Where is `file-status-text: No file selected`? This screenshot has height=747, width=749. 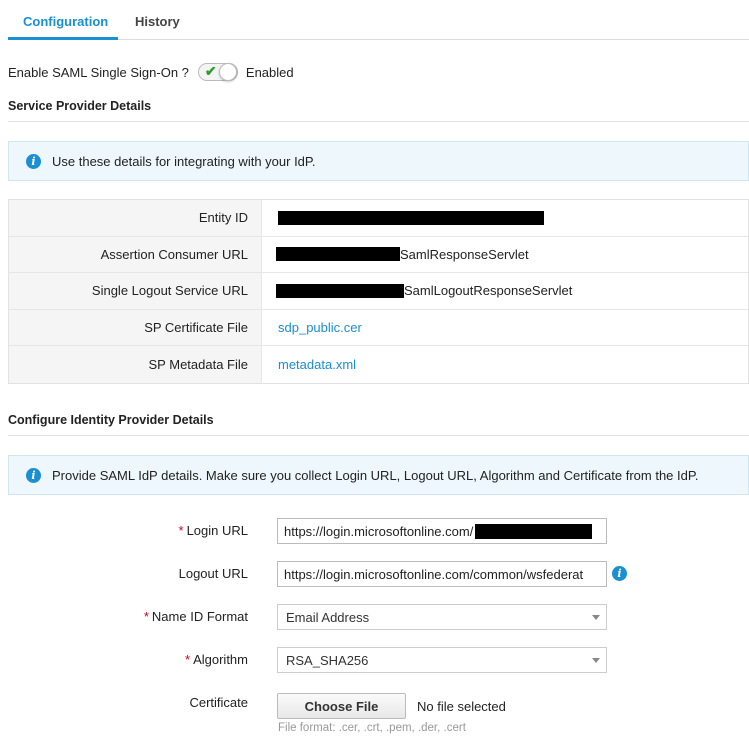
file-status-text: No file selected is located at coordinates (461, 706).